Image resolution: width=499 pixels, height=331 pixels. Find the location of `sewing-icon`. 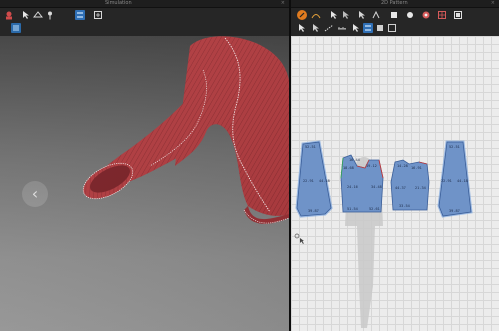

sewing-icon is located at coordinates (80, 15).